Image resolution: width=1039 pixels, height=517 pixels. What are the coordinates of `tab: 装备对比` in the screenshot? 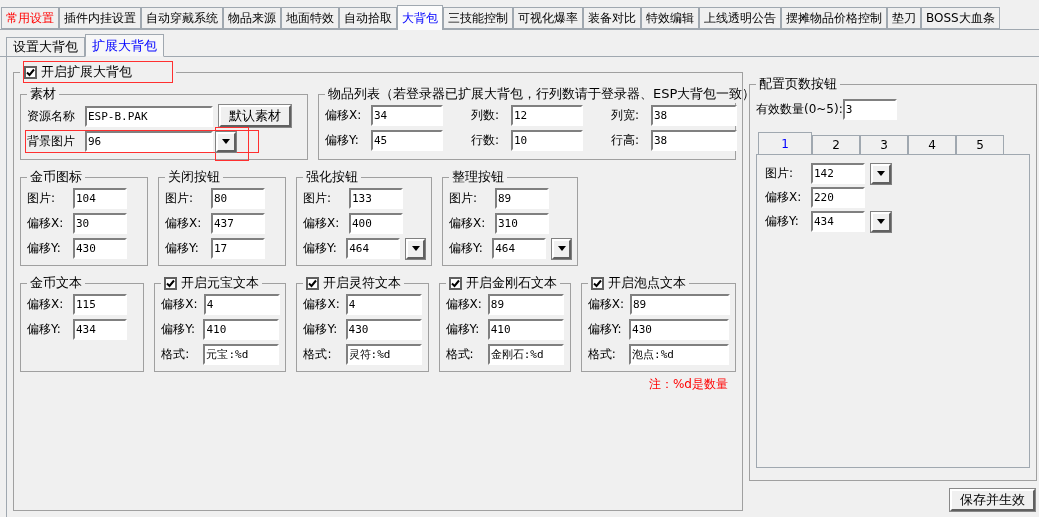 It's located at (612, 18).